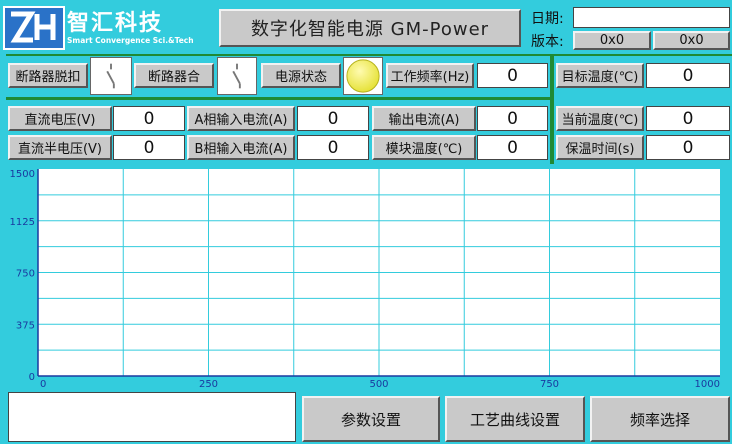  I want to click on current-temp-label: 当前温度(℃), so click(600, 118).